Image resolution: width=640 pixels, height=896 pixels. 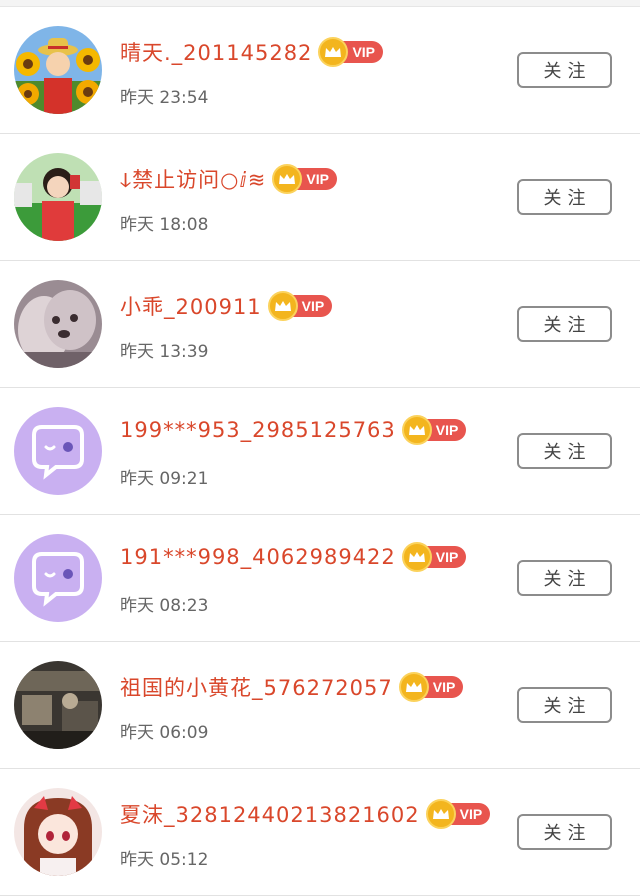 I want to click on timestamp: 昨天 18:08, so click(x=164, y=225).